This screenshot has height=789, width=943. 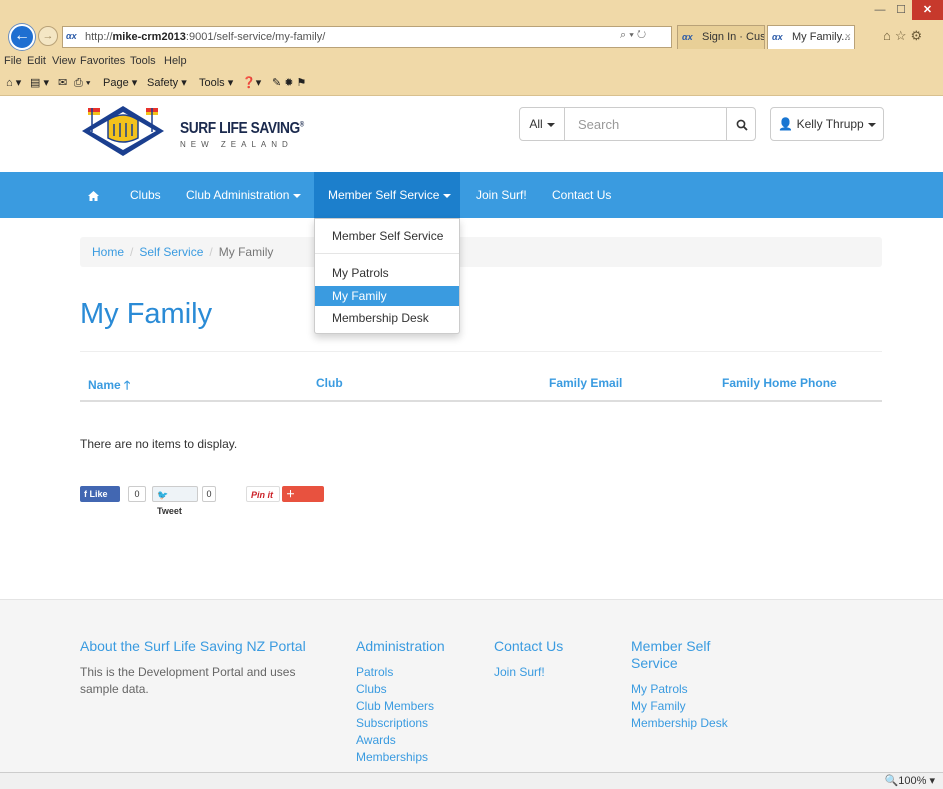 I want to click on dropdown-item-my-patrols: My Patrols, so click(x=387, y=273).